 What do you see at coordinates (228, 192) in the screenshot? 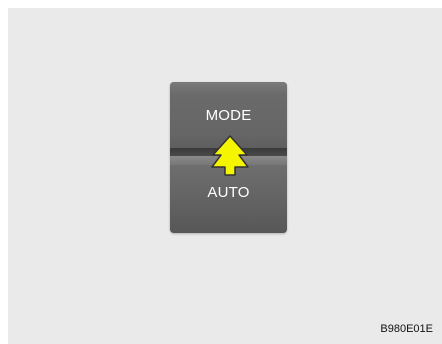
I see `auto-label: AUTO` at bounding box center [228, 192].